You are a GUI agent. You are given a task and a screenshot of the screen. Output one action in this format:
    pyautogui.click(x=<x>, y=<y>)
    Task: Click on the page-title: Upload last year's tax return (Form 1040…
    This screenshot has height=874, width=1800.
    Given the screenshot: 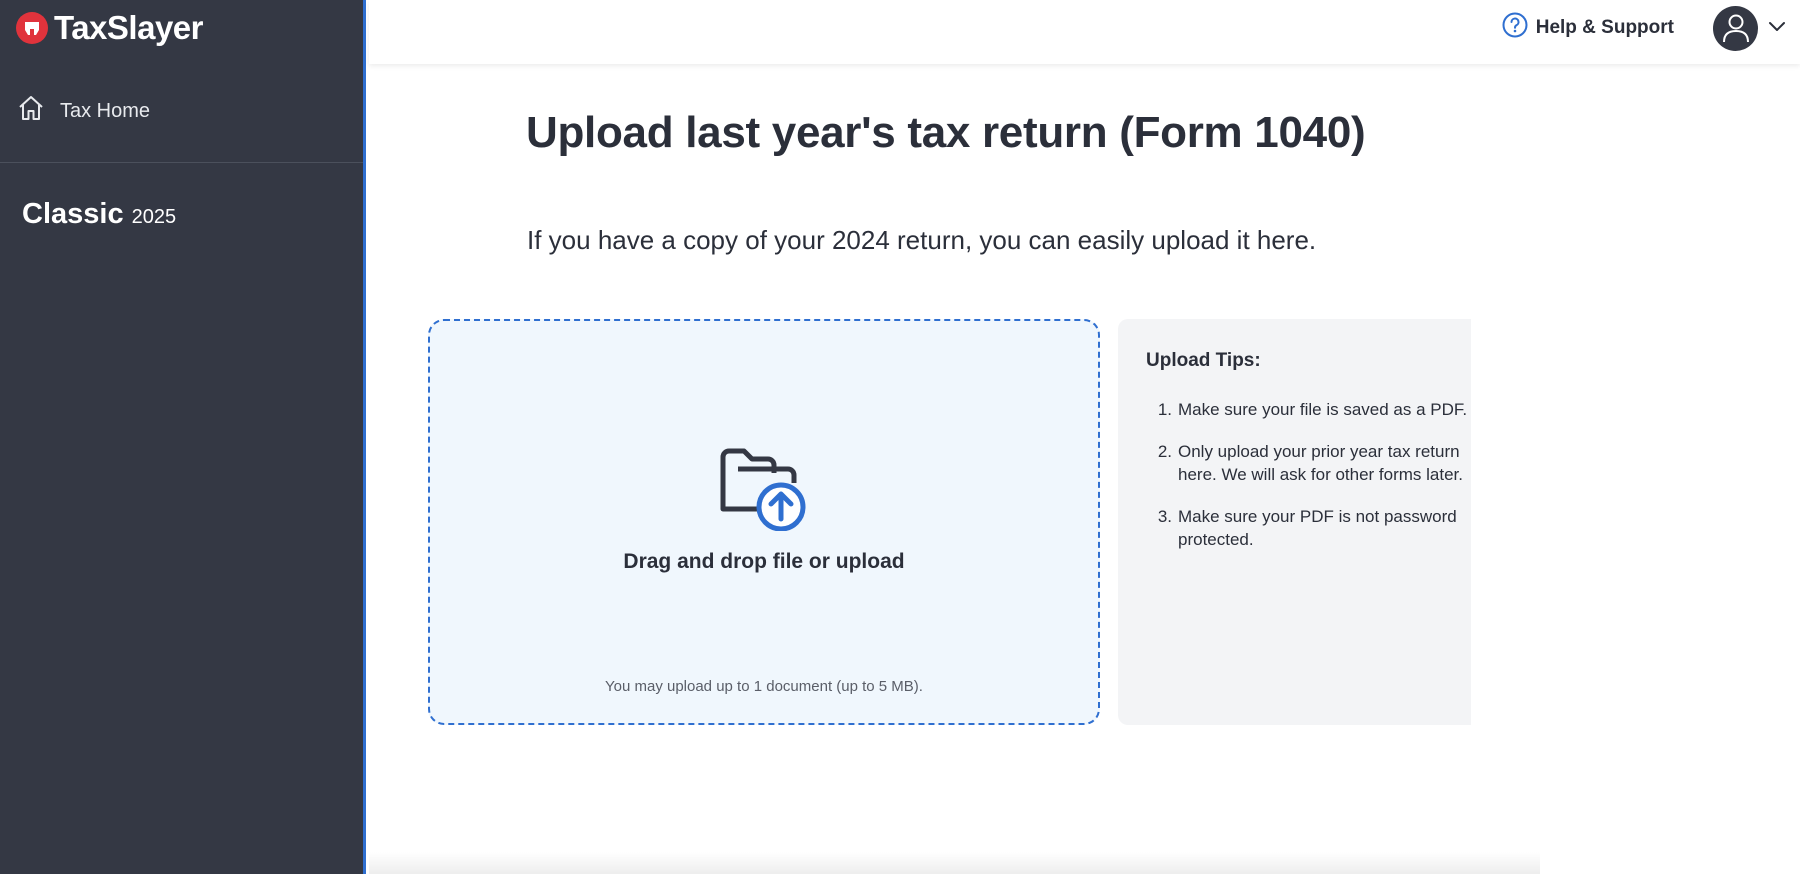 What is the action you would take?
    pyautogui.click(x=946, y=132)
    